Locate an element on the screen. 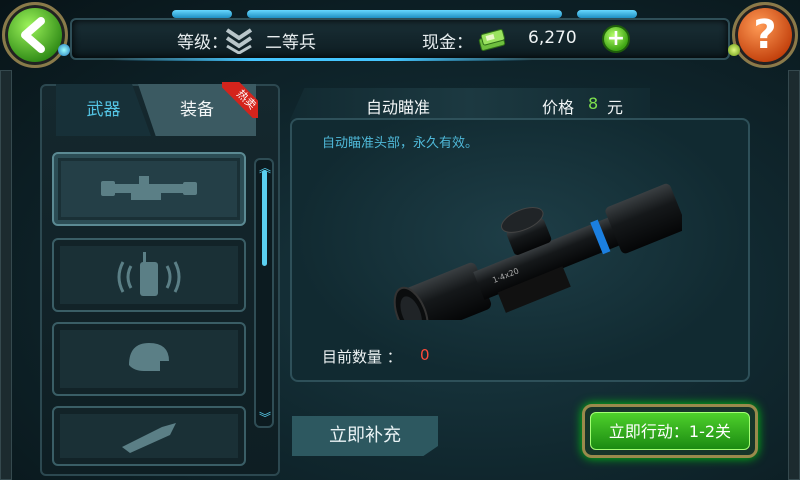 The width and height of the screenshot is (800, 480). quantity-label: 目前数量 ： is located at coordinates (362, 357).